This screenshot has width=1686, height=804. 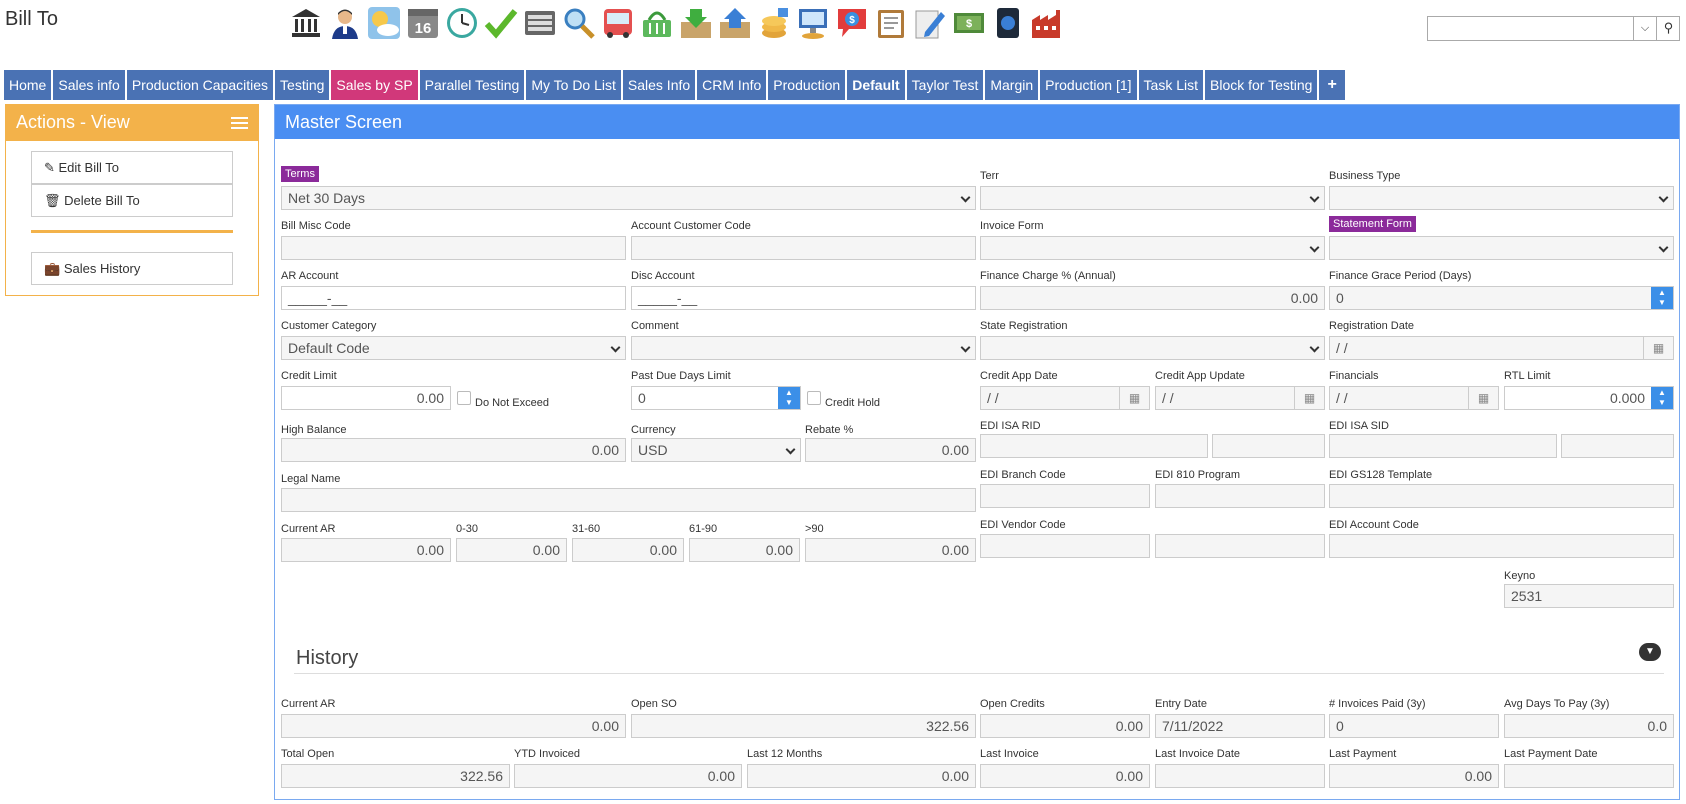 What do you see at coordinates (1170, 85) in the screenshot?
I see `tab-task-list: Task List` at bounding box center [1170, 85].